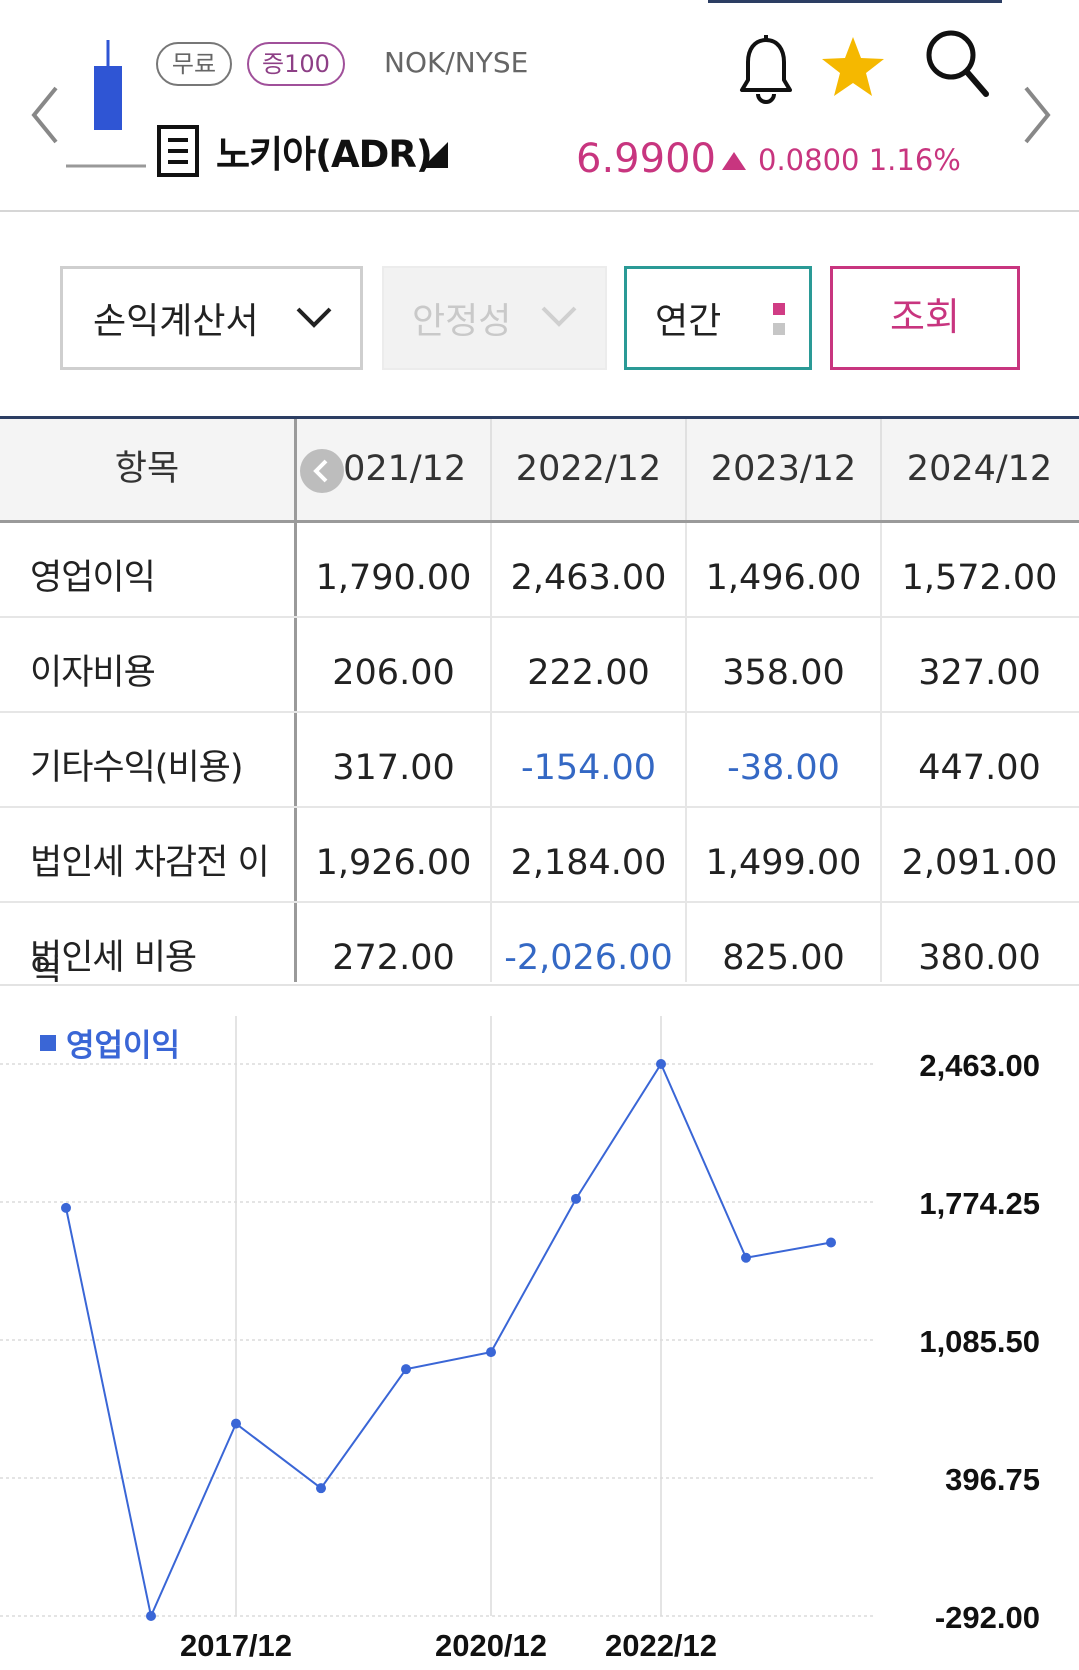  I want to click on row-label: 기타수익(비용), so click(148, 759).